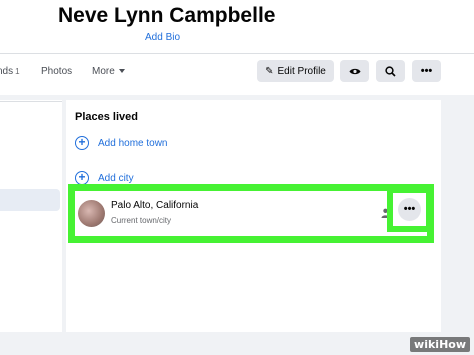 The width and height of the screenshot is (474, 355). I want to click on edit-profile-label: Edit Profile, so click(301, 71).